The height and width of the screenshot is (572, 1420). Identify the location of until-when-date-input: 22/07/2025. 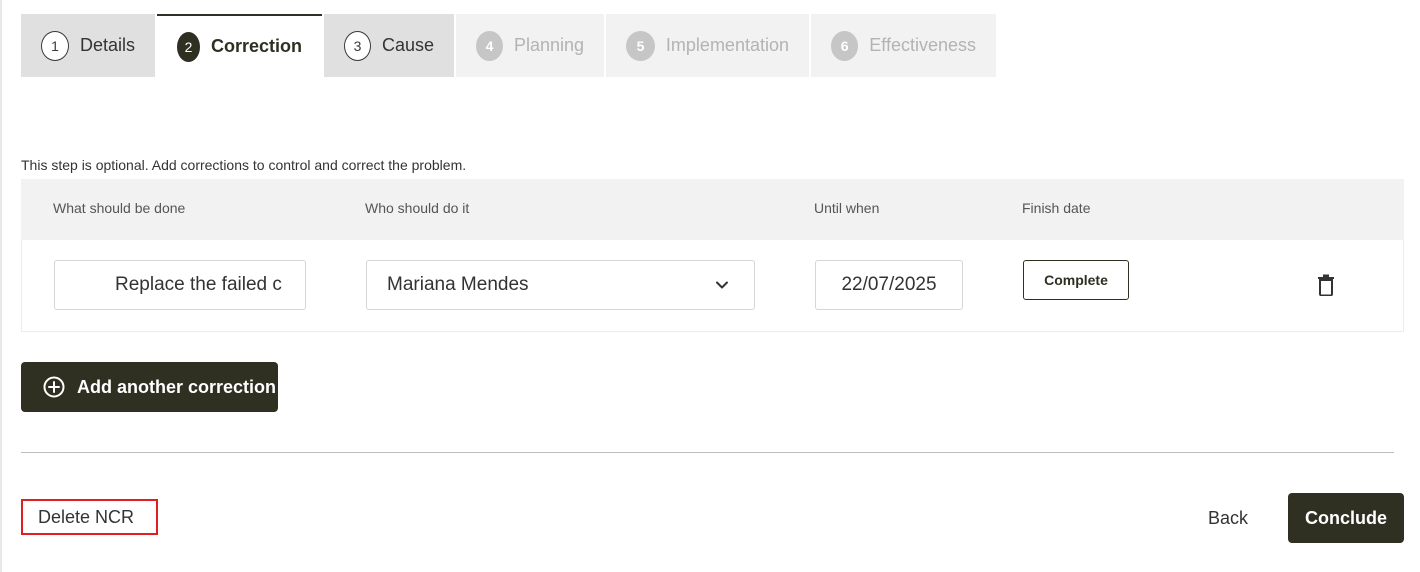
(889, 285).